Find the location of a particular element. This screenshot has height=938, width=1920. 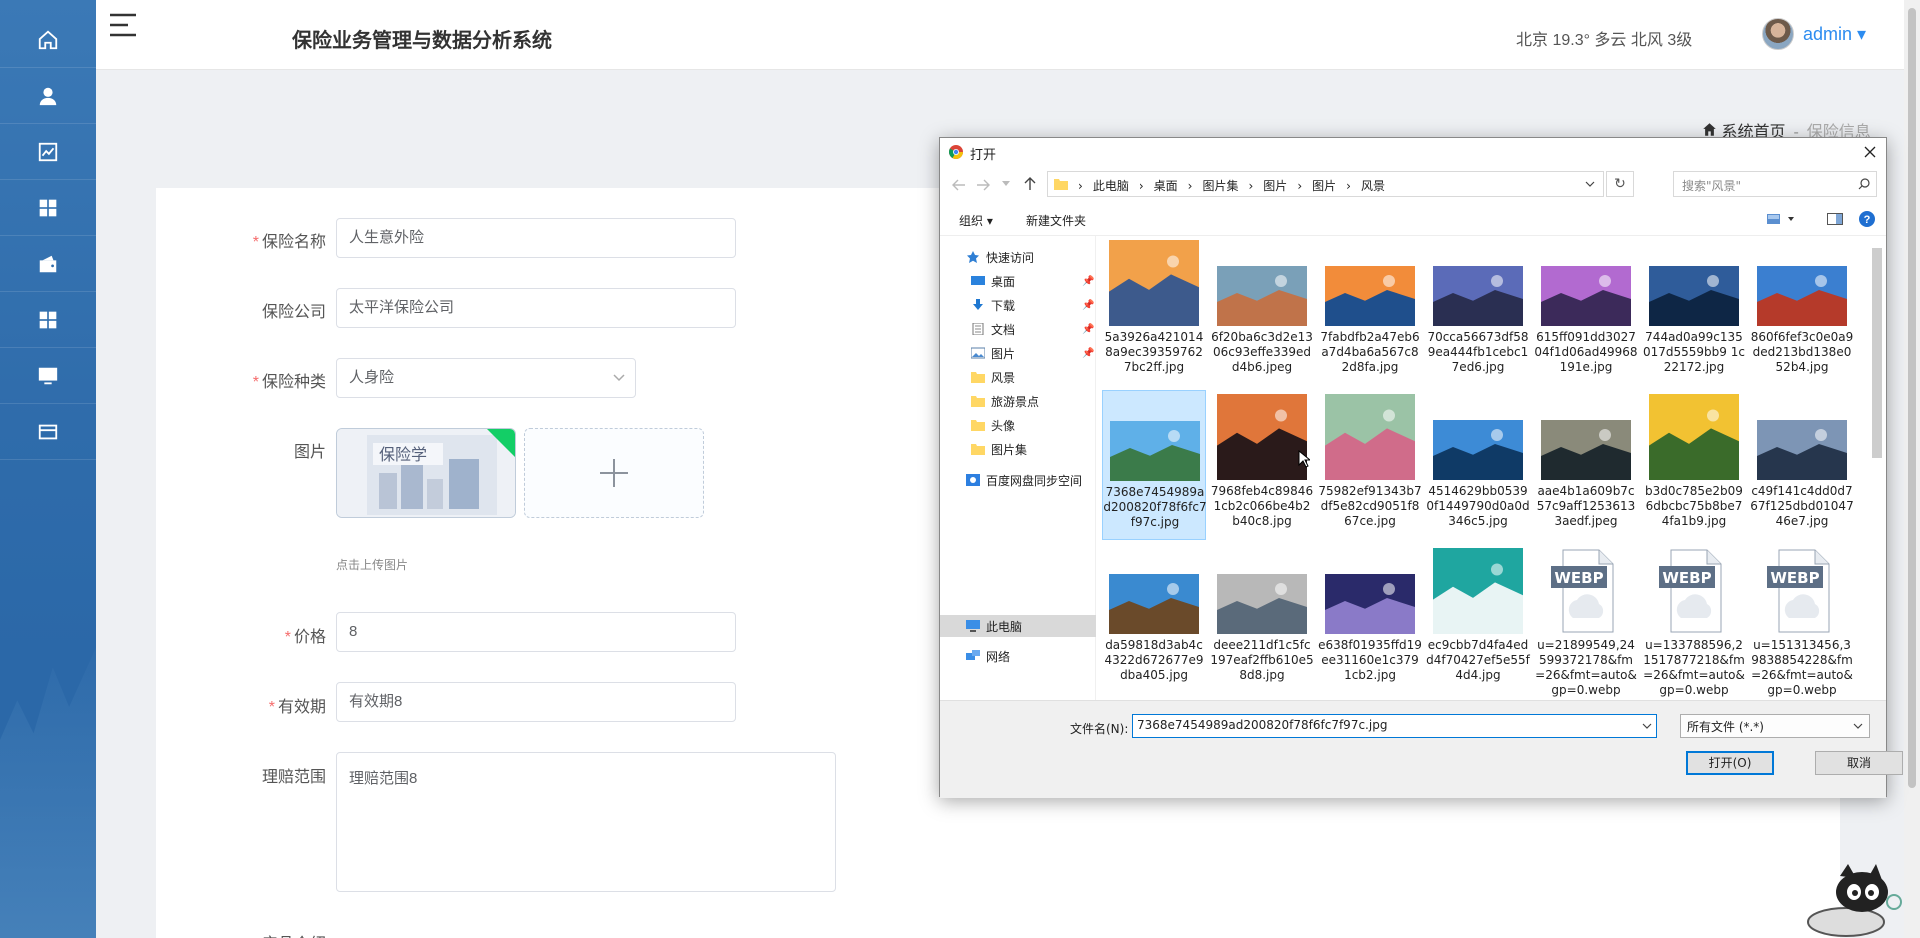

sidebar-item-user is located at coordinates (48, 96).